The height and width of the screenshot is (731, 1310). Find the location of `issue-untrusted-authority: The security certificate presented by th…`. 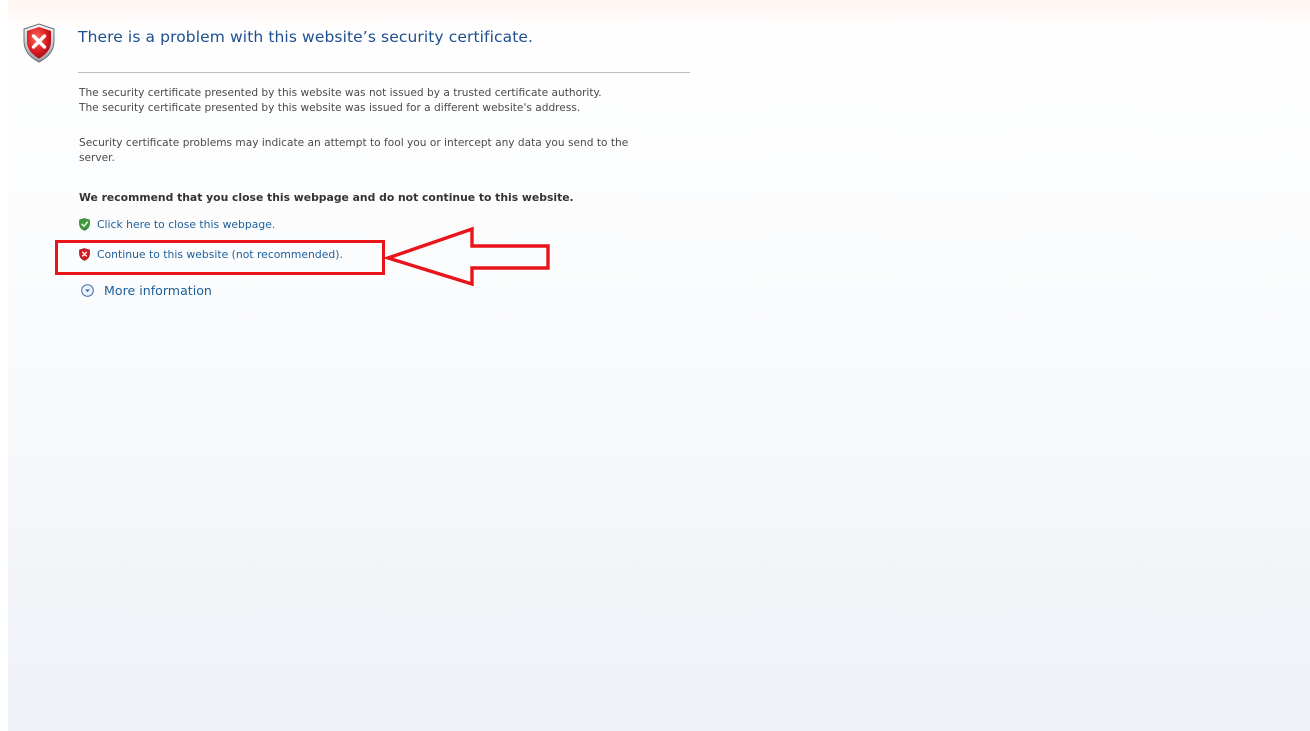

issue-untrusted-authority: The security certificate presented by th… is located at coordinates (340, 93).